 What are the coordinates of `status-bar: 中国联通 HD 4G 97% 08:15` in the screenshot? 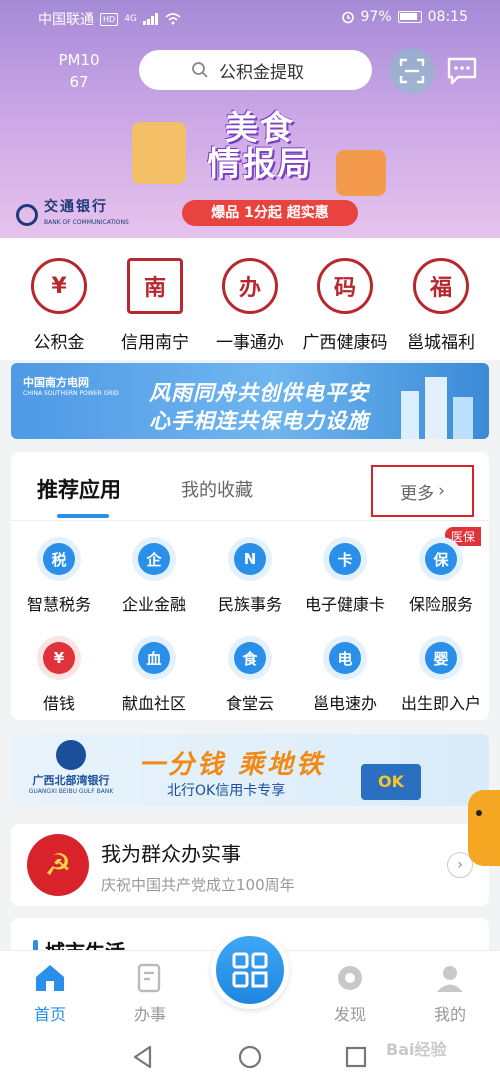 It's located at (250, 17).